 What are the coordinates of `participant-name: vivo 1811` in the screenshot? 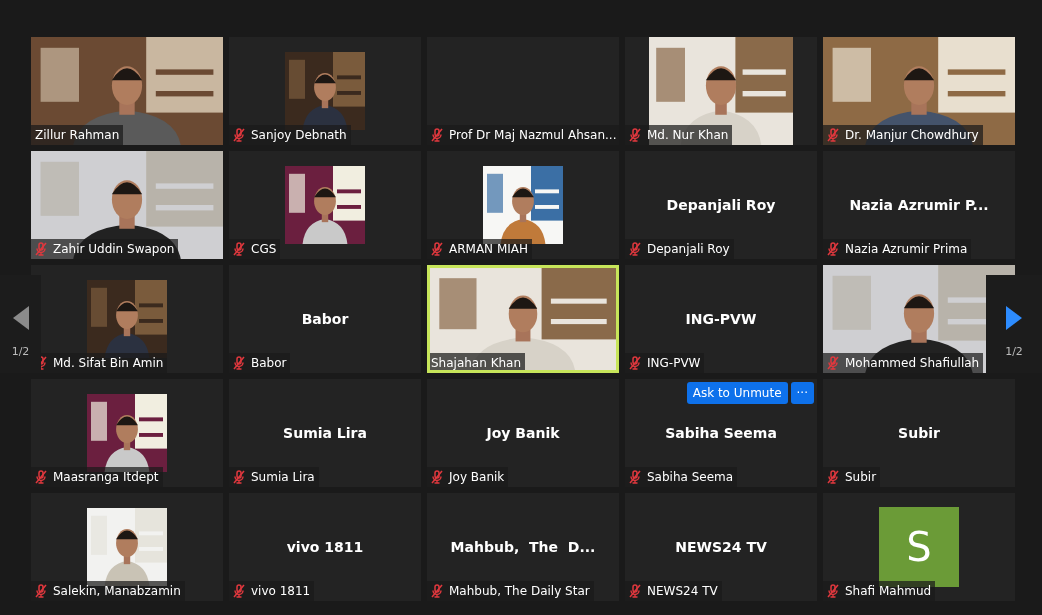 It's located at (325, 547).